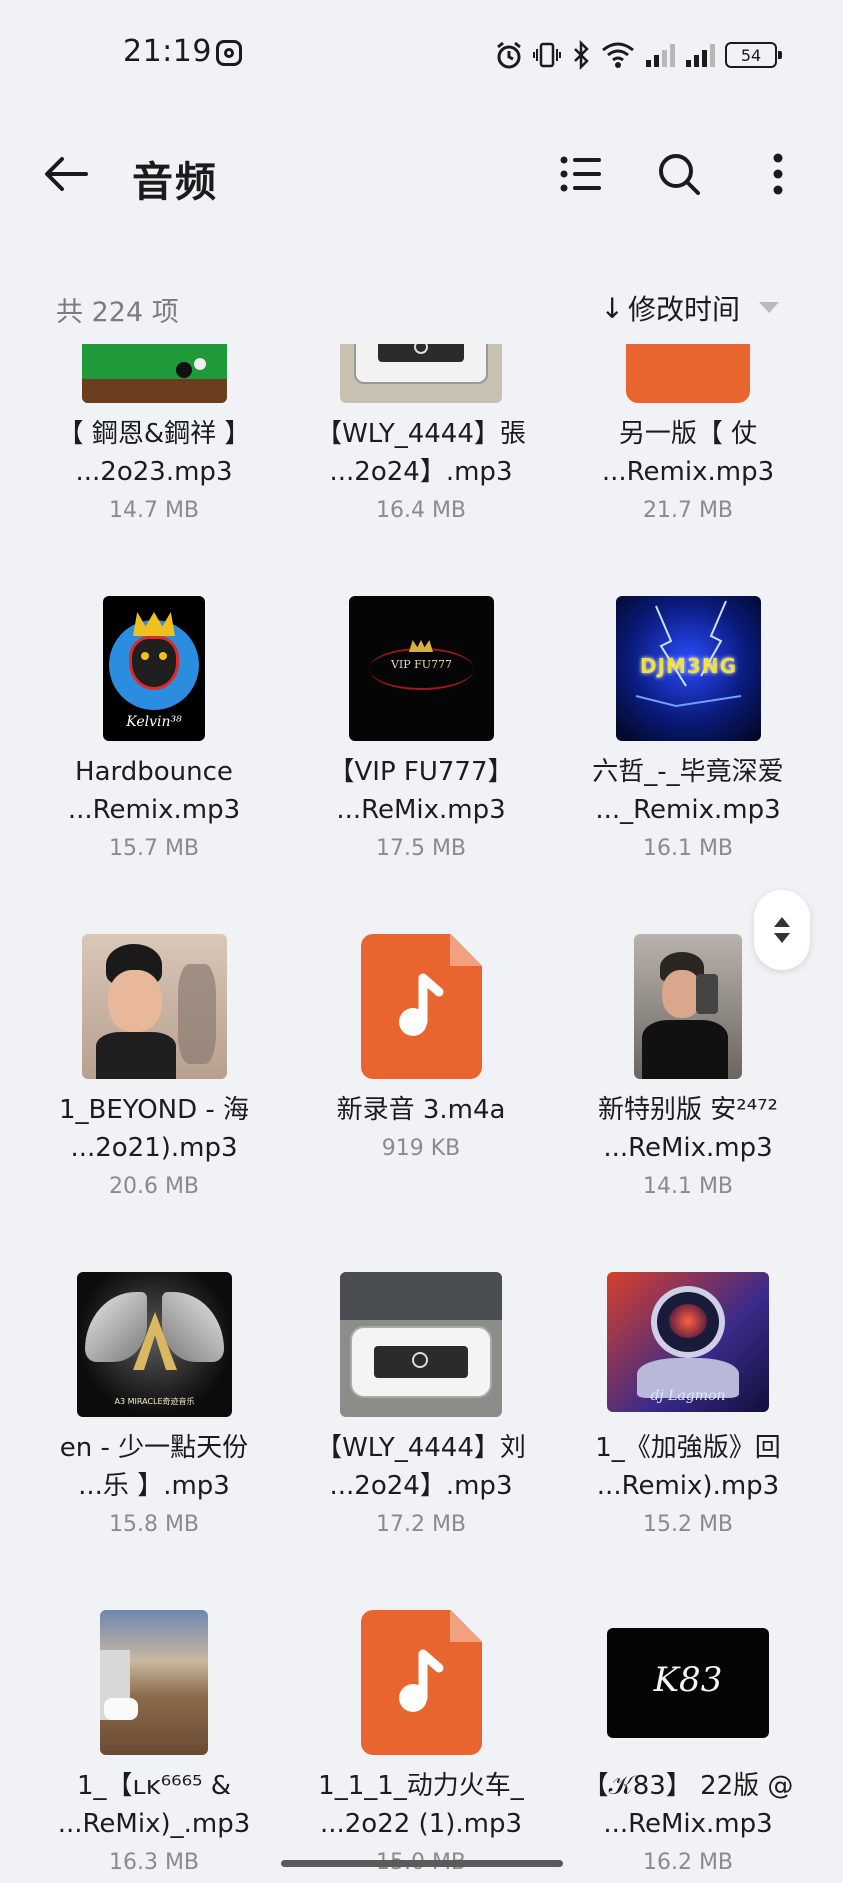  I want to click on file-name: 1_【ʟᴋ⁶⁶⁶⁵ &, so click(153, 1786).